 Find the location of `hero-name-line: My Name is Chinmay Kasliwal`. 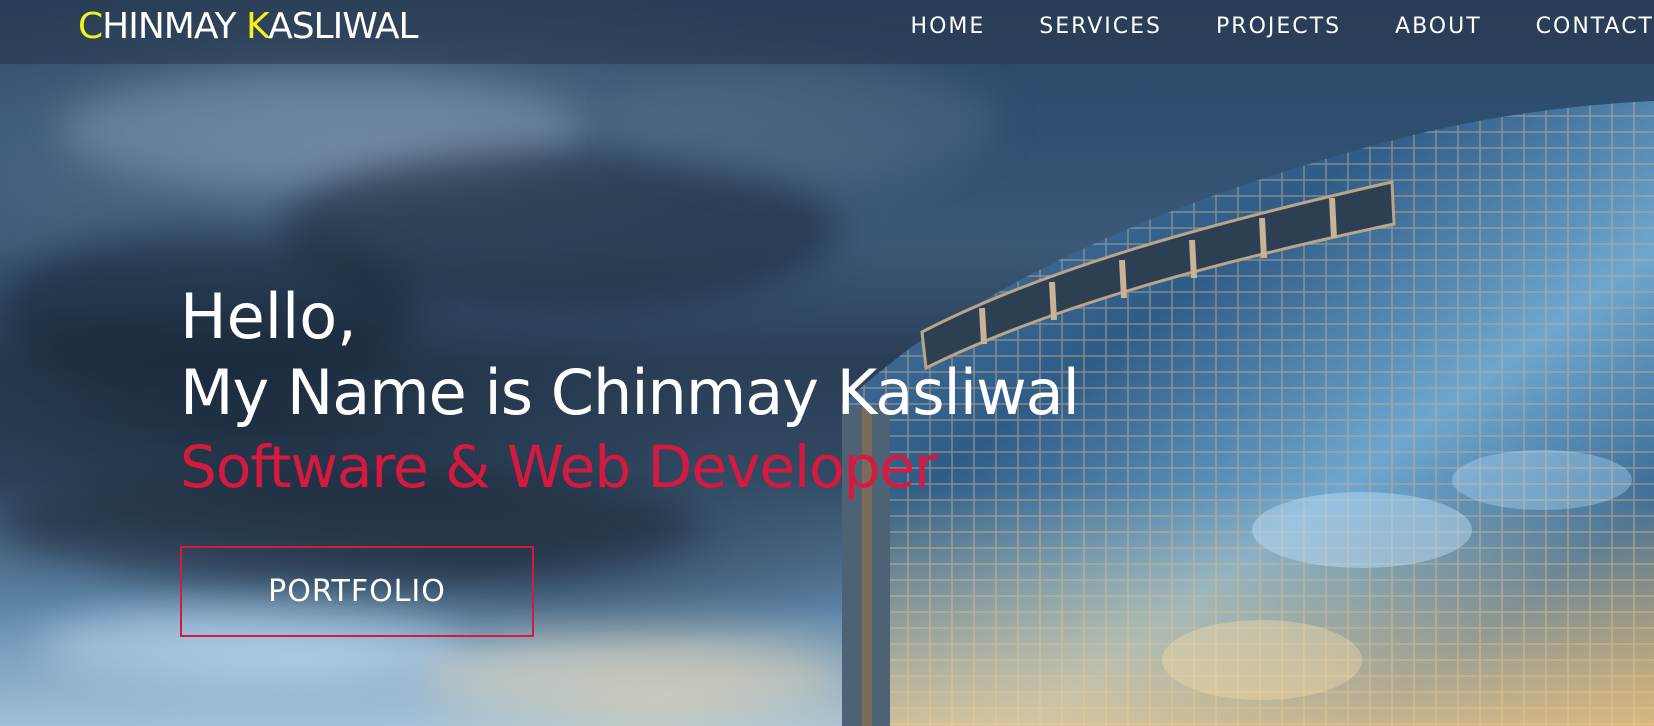

hero-name-line: My Name is Chinmay Kasliwal is located at coordinates (630, 392).